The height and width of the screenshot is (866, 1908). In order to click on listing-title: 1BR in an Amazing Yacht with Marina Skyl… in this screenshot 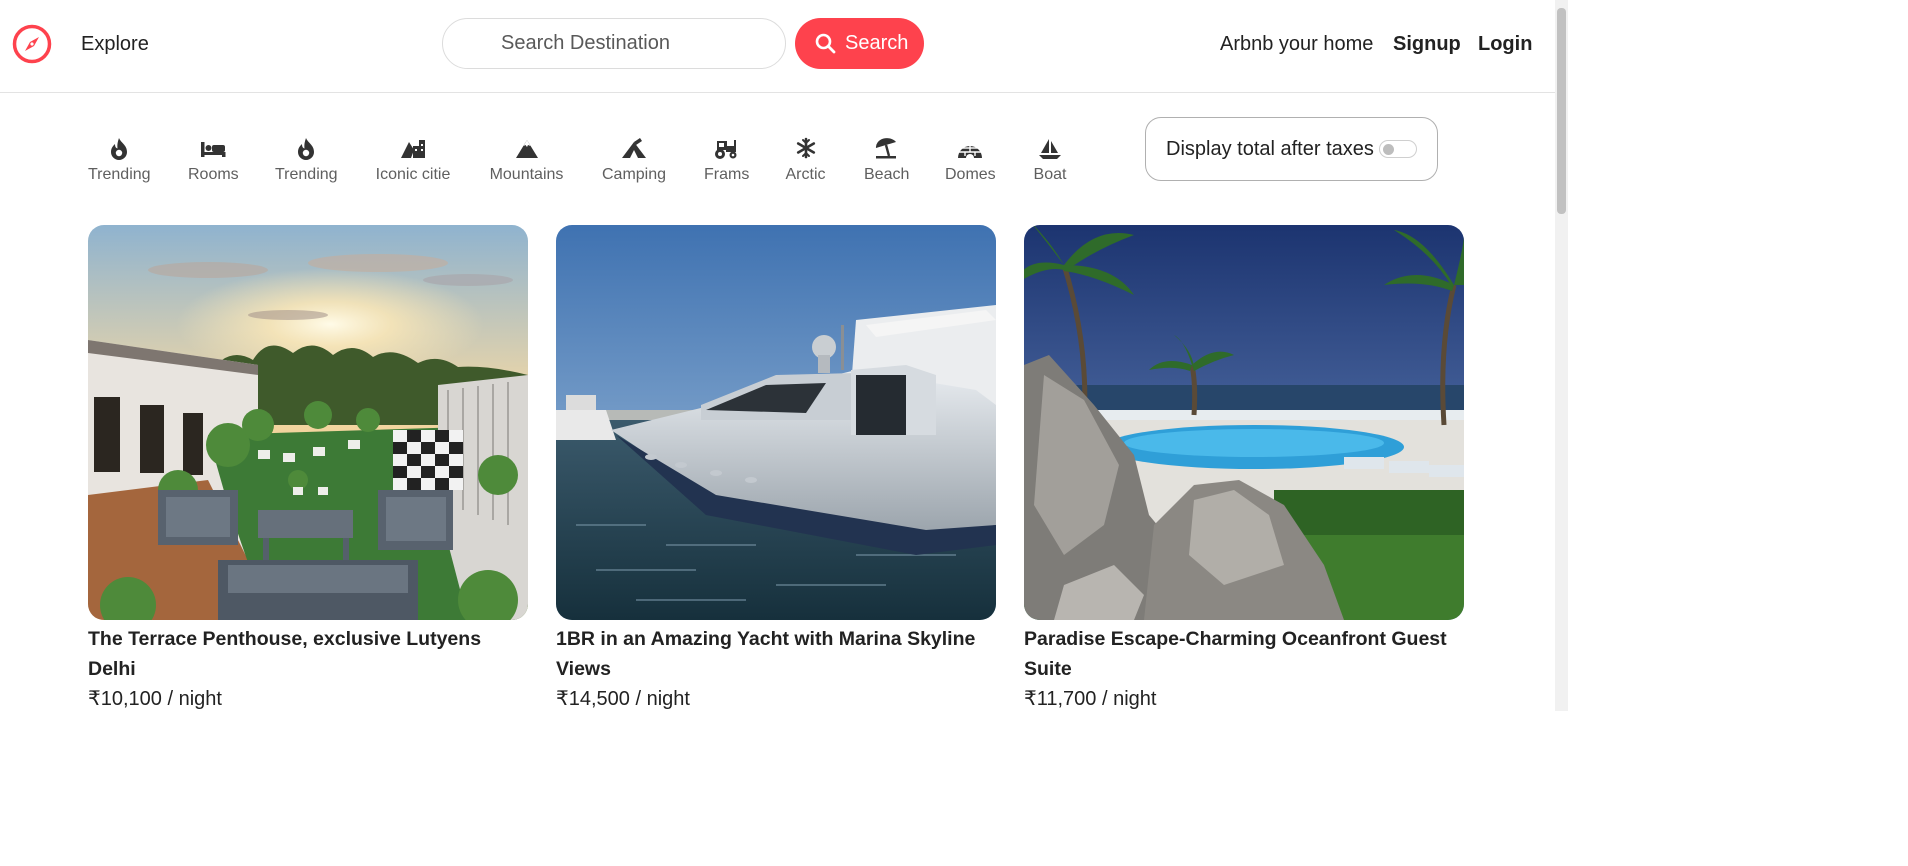, I will do `click(776, 654)`.